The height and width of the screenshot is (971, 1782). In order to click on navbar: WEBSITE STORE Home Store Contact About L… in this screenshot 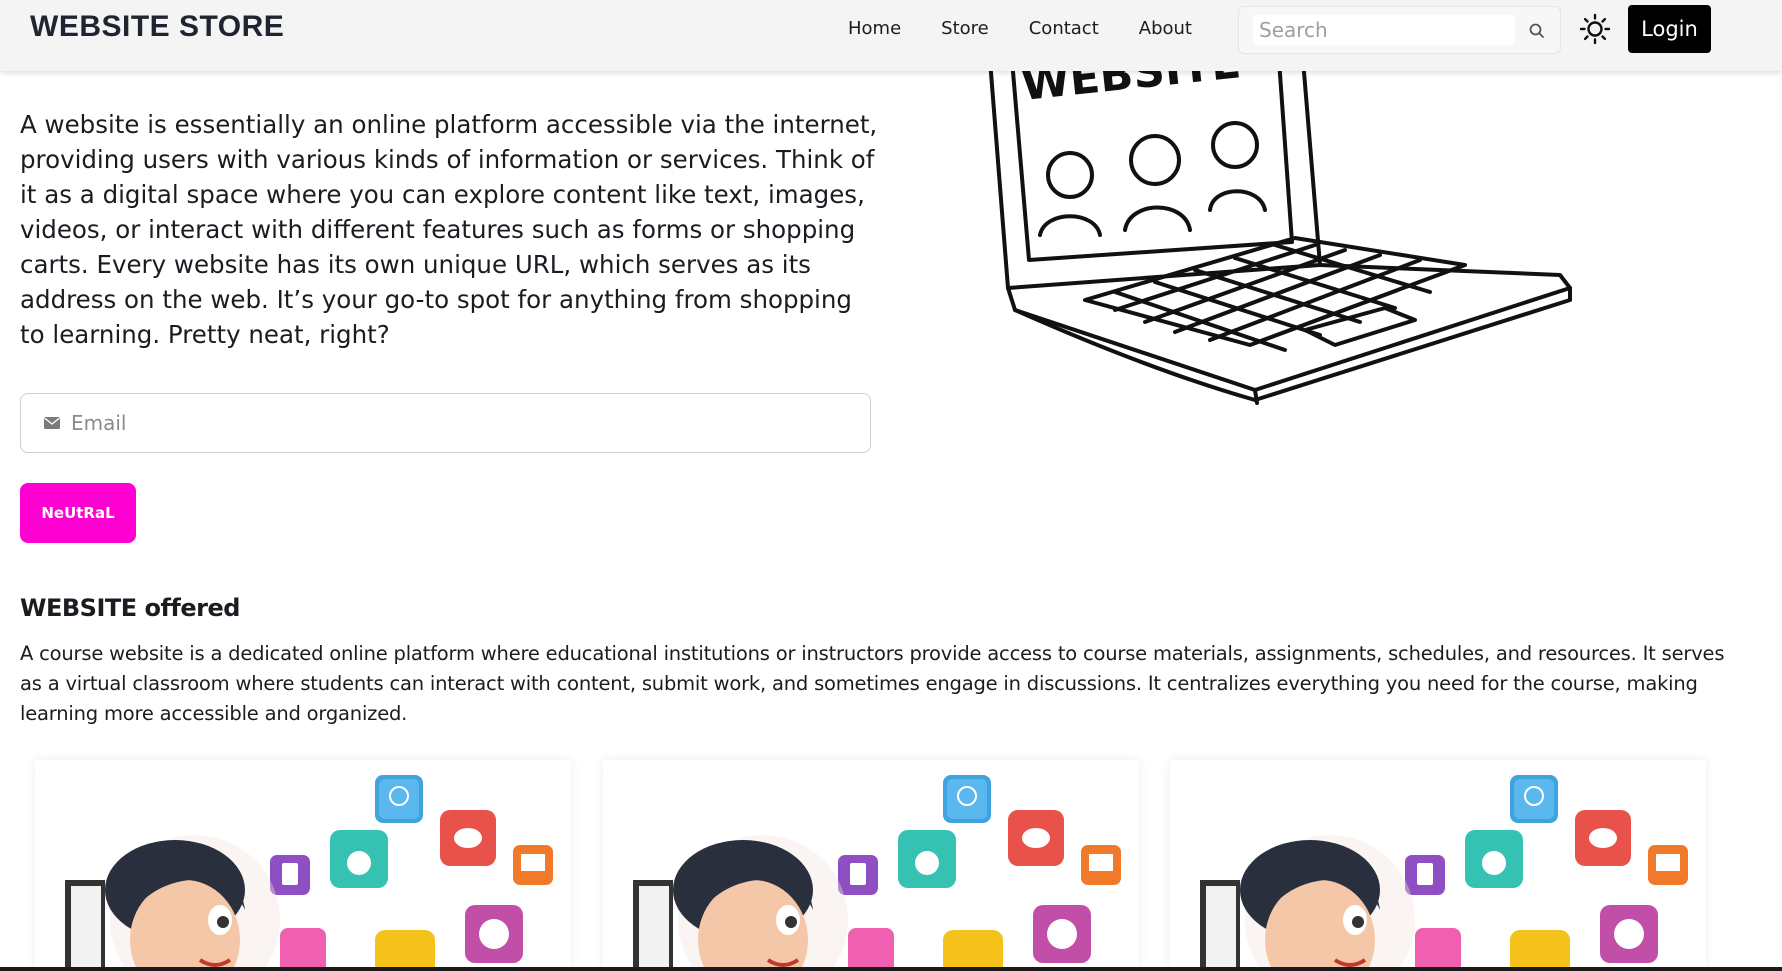, I will do `click(891, 35)`.